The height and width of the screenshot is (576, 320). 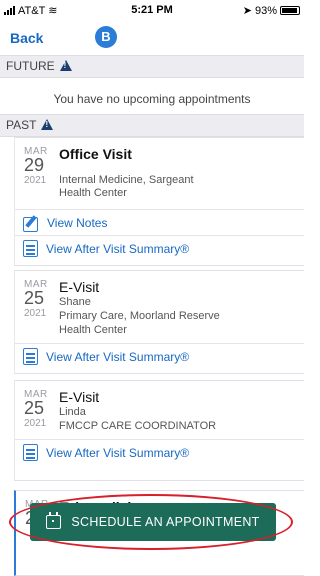 I want to click on appointment-provider: Linda, so click(x=72, y=412).